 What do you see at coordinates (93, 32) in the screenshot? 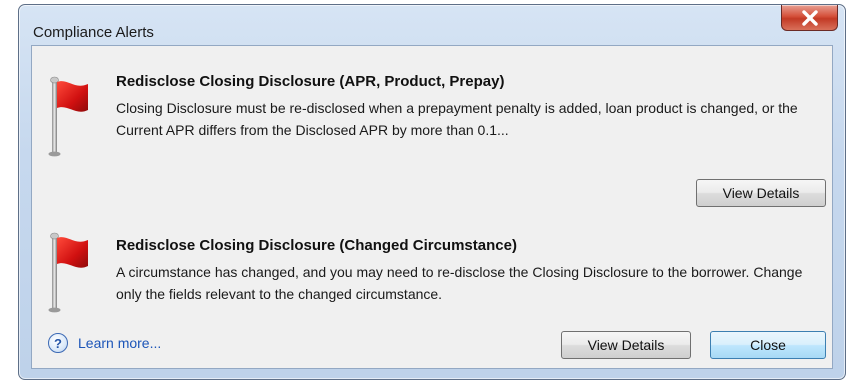
I see `window-title: Compliance Alerts` at bounding box center [93, 32].